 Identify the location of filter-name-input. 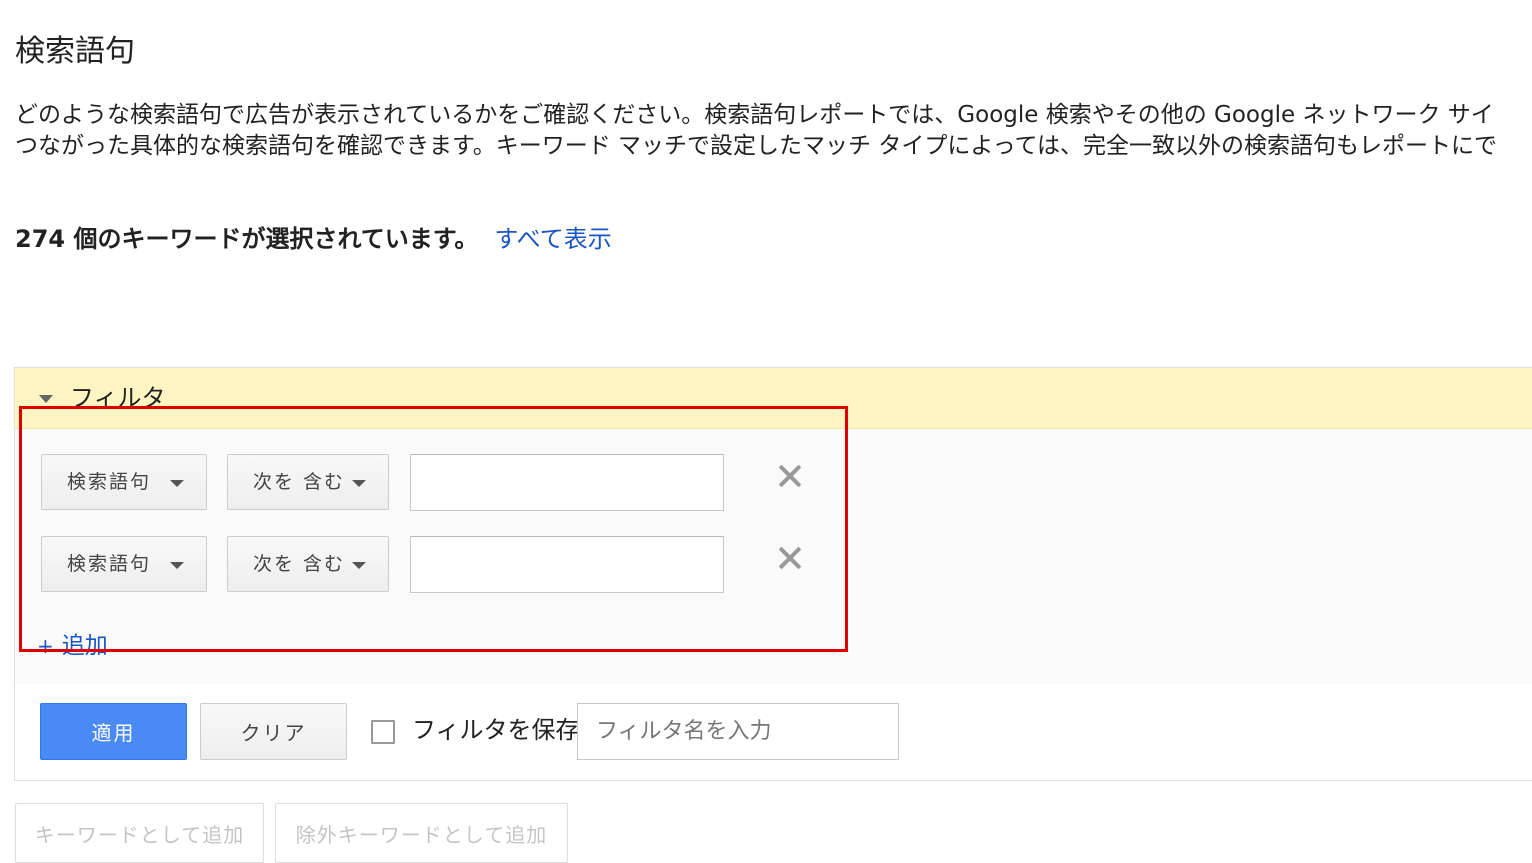
(738, 731).